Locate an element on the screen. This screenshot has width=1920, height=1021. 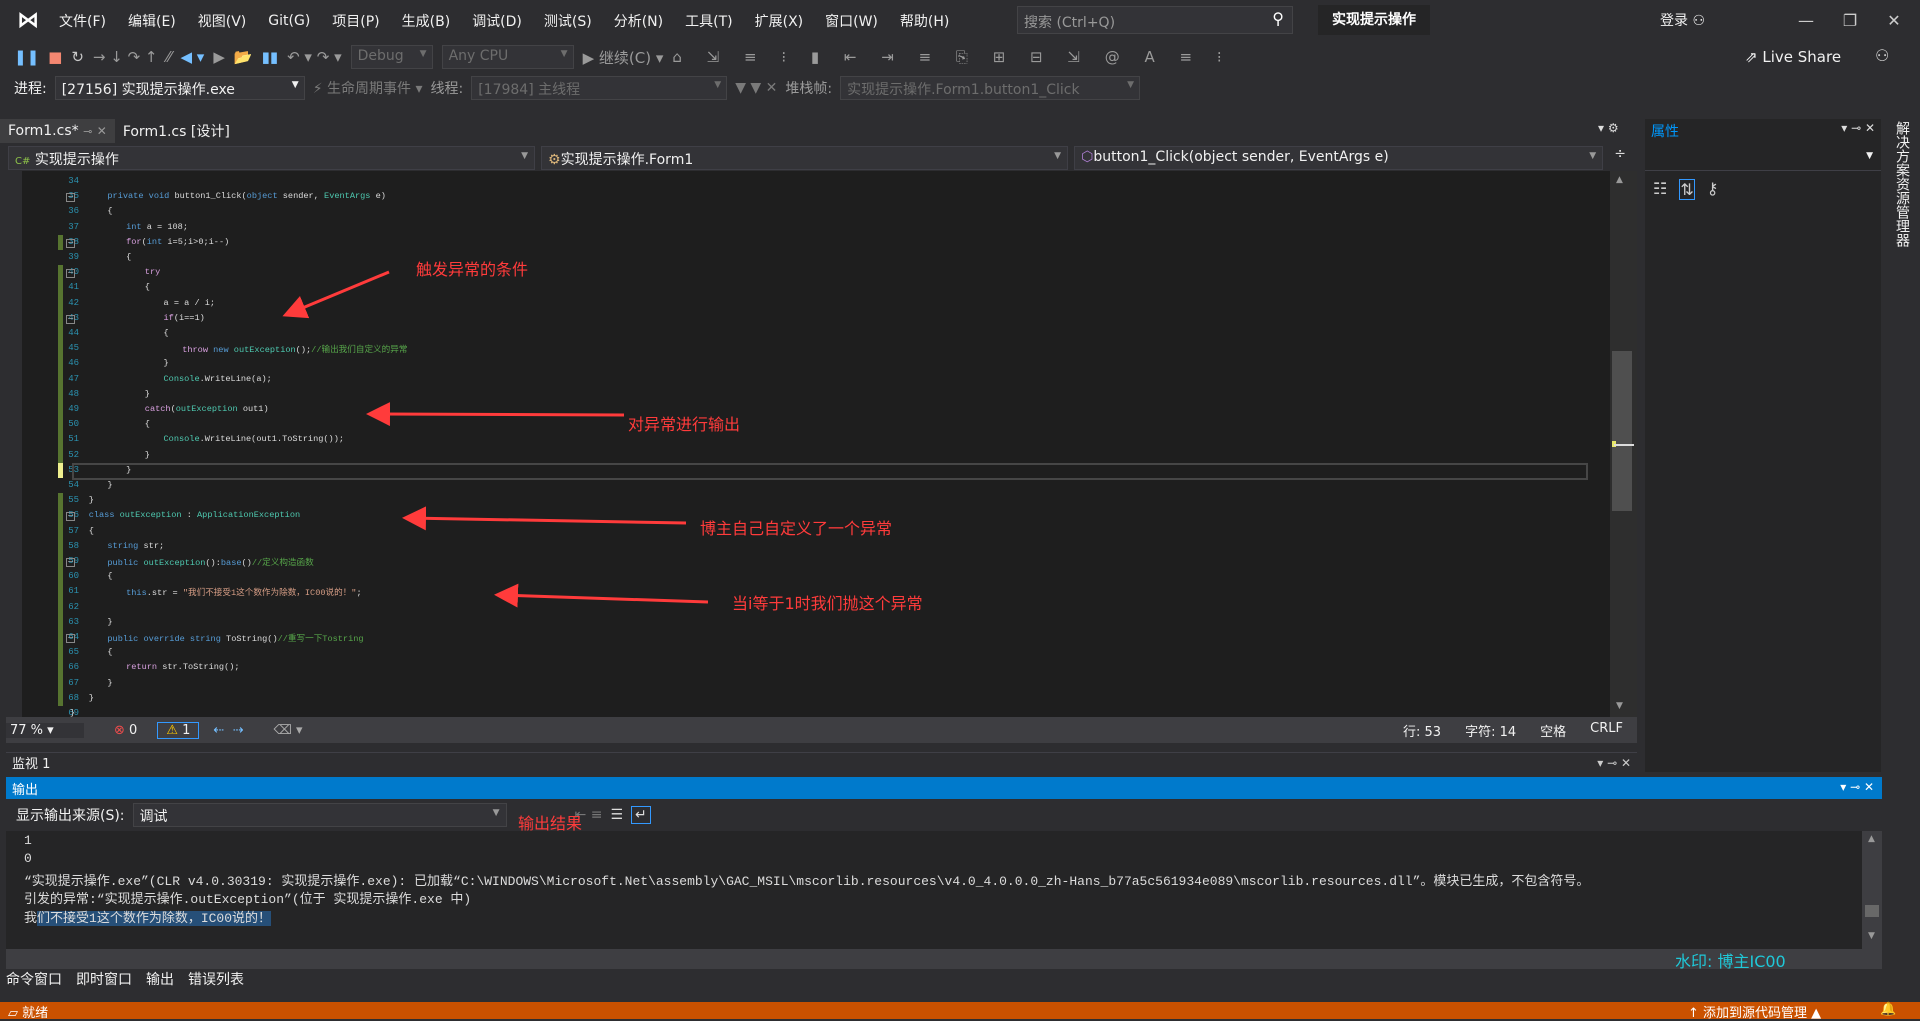
properties-title: 属性 is located at coordinates (1665, 132).